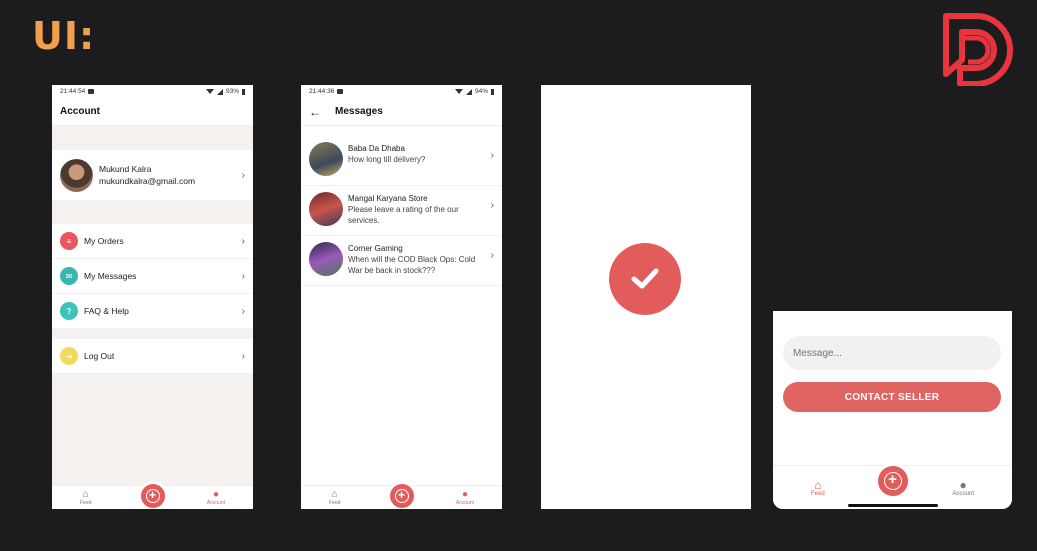 The height and width of the screenshot is (551, 1037). Describe the element at coordinates (104, 241) in the screenshot. I see `menu-item-label: My Orders` at that location.